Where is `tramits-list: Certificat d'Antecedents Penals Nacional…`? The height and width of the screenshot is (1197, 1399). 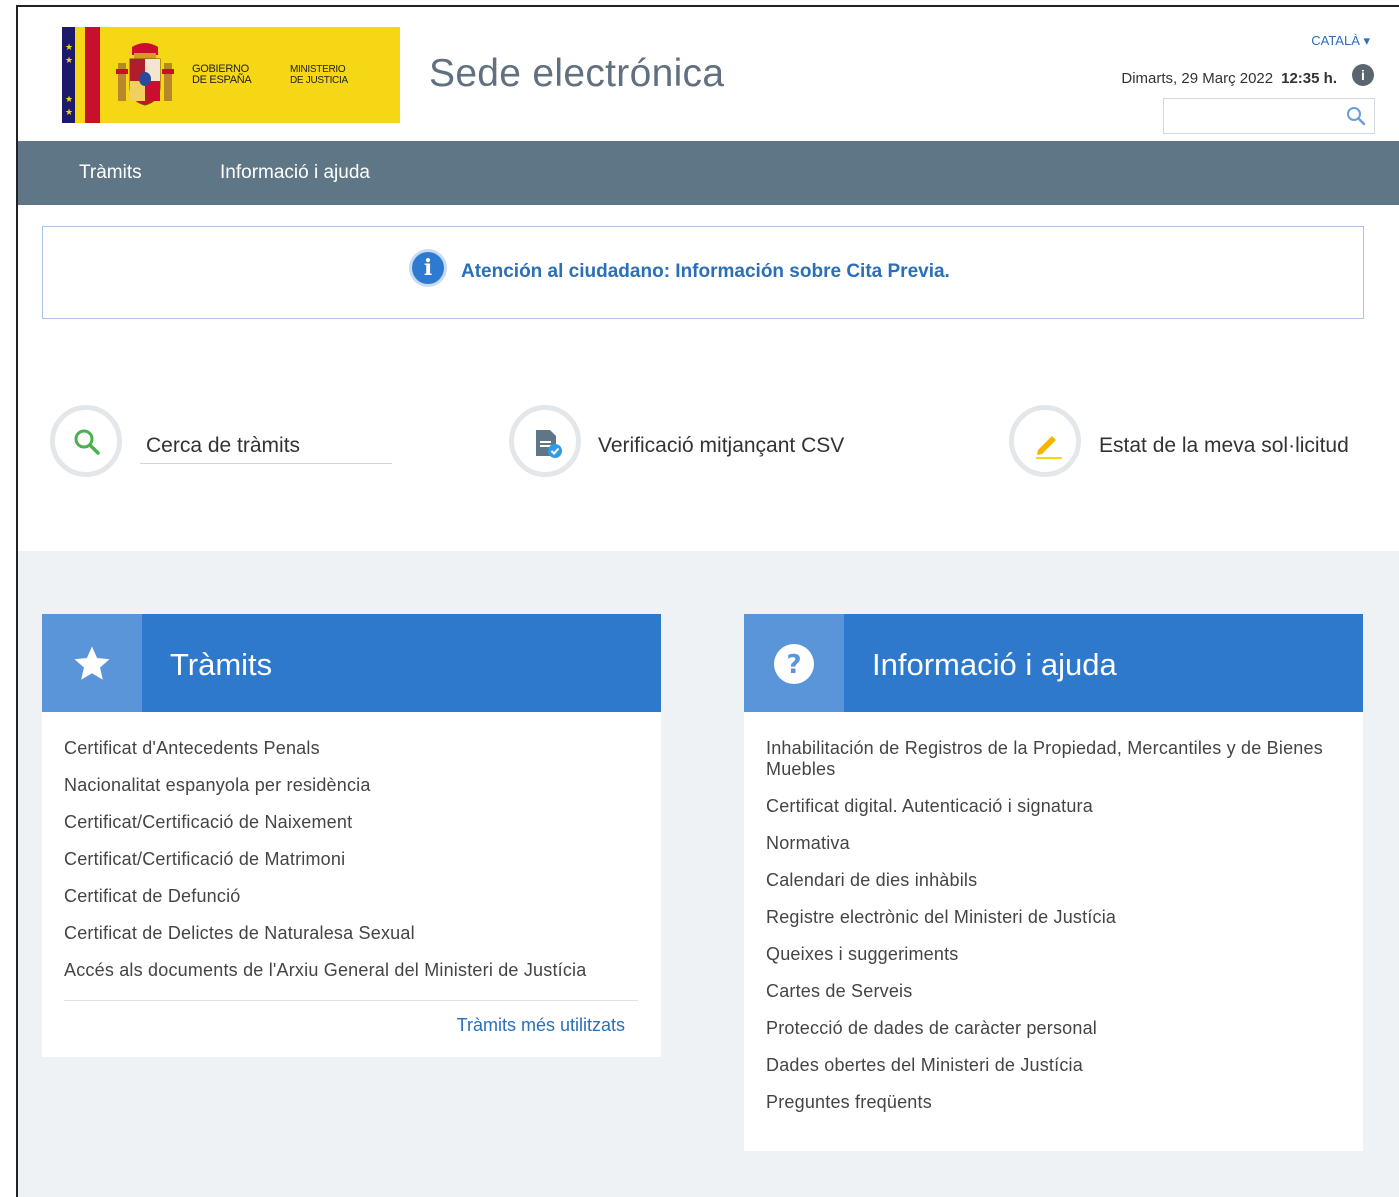 tramits-list: Certificat d'Antecedents Penals Nacional… is located at coordinates (325, 867).